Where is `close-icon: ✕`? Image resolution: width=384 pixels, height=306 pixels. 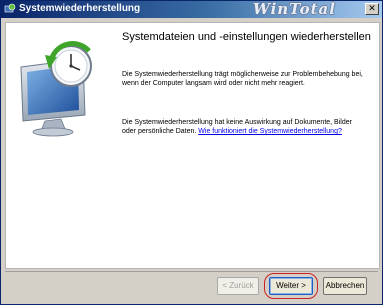 close-icon: ✕ is located at coordinates (372, 9).